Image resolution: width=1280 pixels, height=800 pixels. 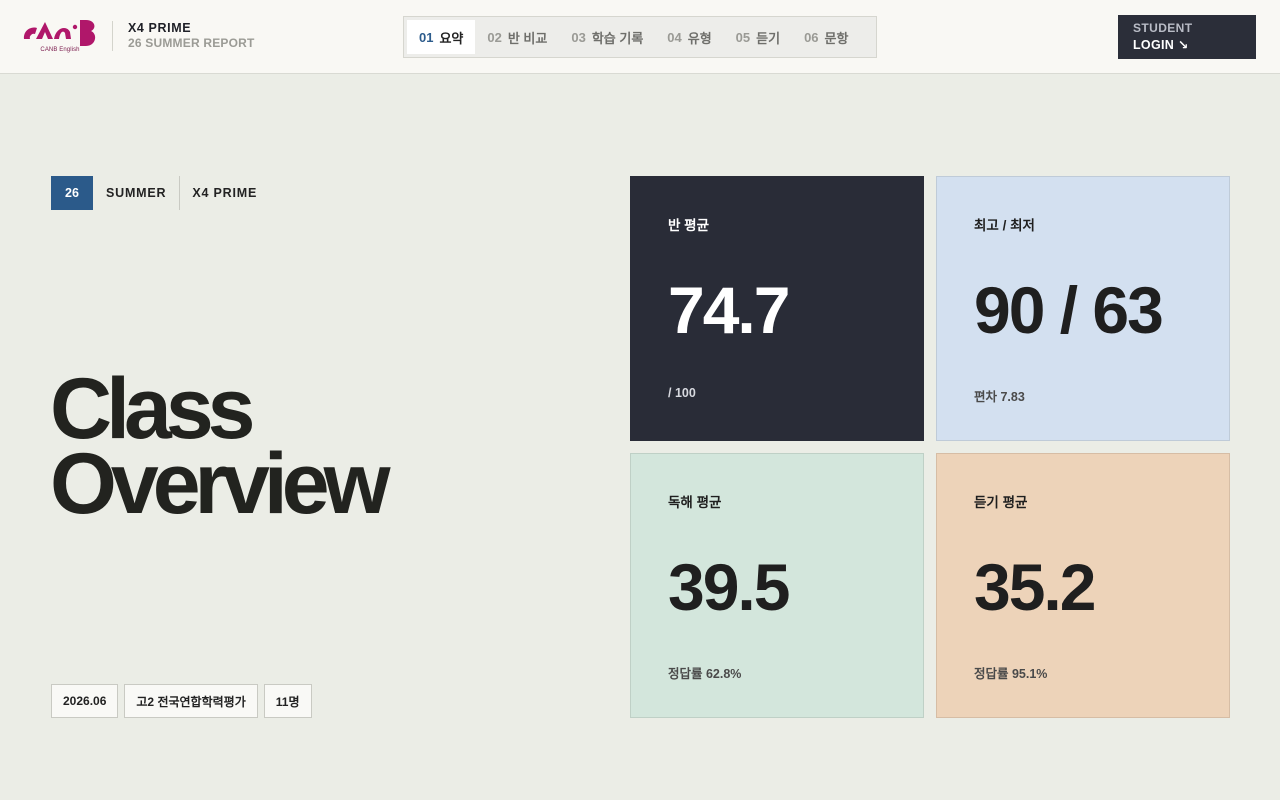 What do you see at coordinates (1161, 45) in the screenshot?
I see `login-line-login: LOGIN ↘` at bounding box center [1161, 45].